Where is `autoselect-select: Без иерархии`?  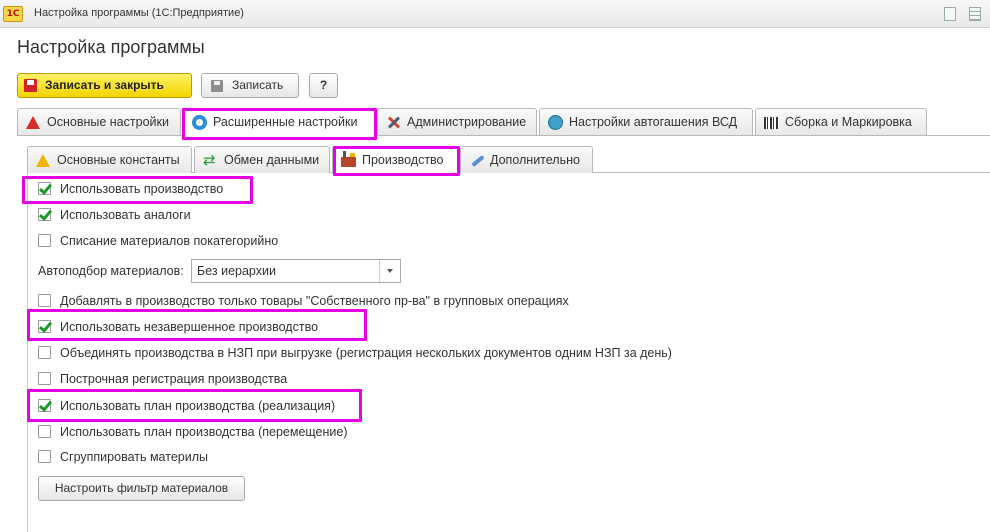 autoselect-select: Без иерархии is located at coordinates (296, 271).